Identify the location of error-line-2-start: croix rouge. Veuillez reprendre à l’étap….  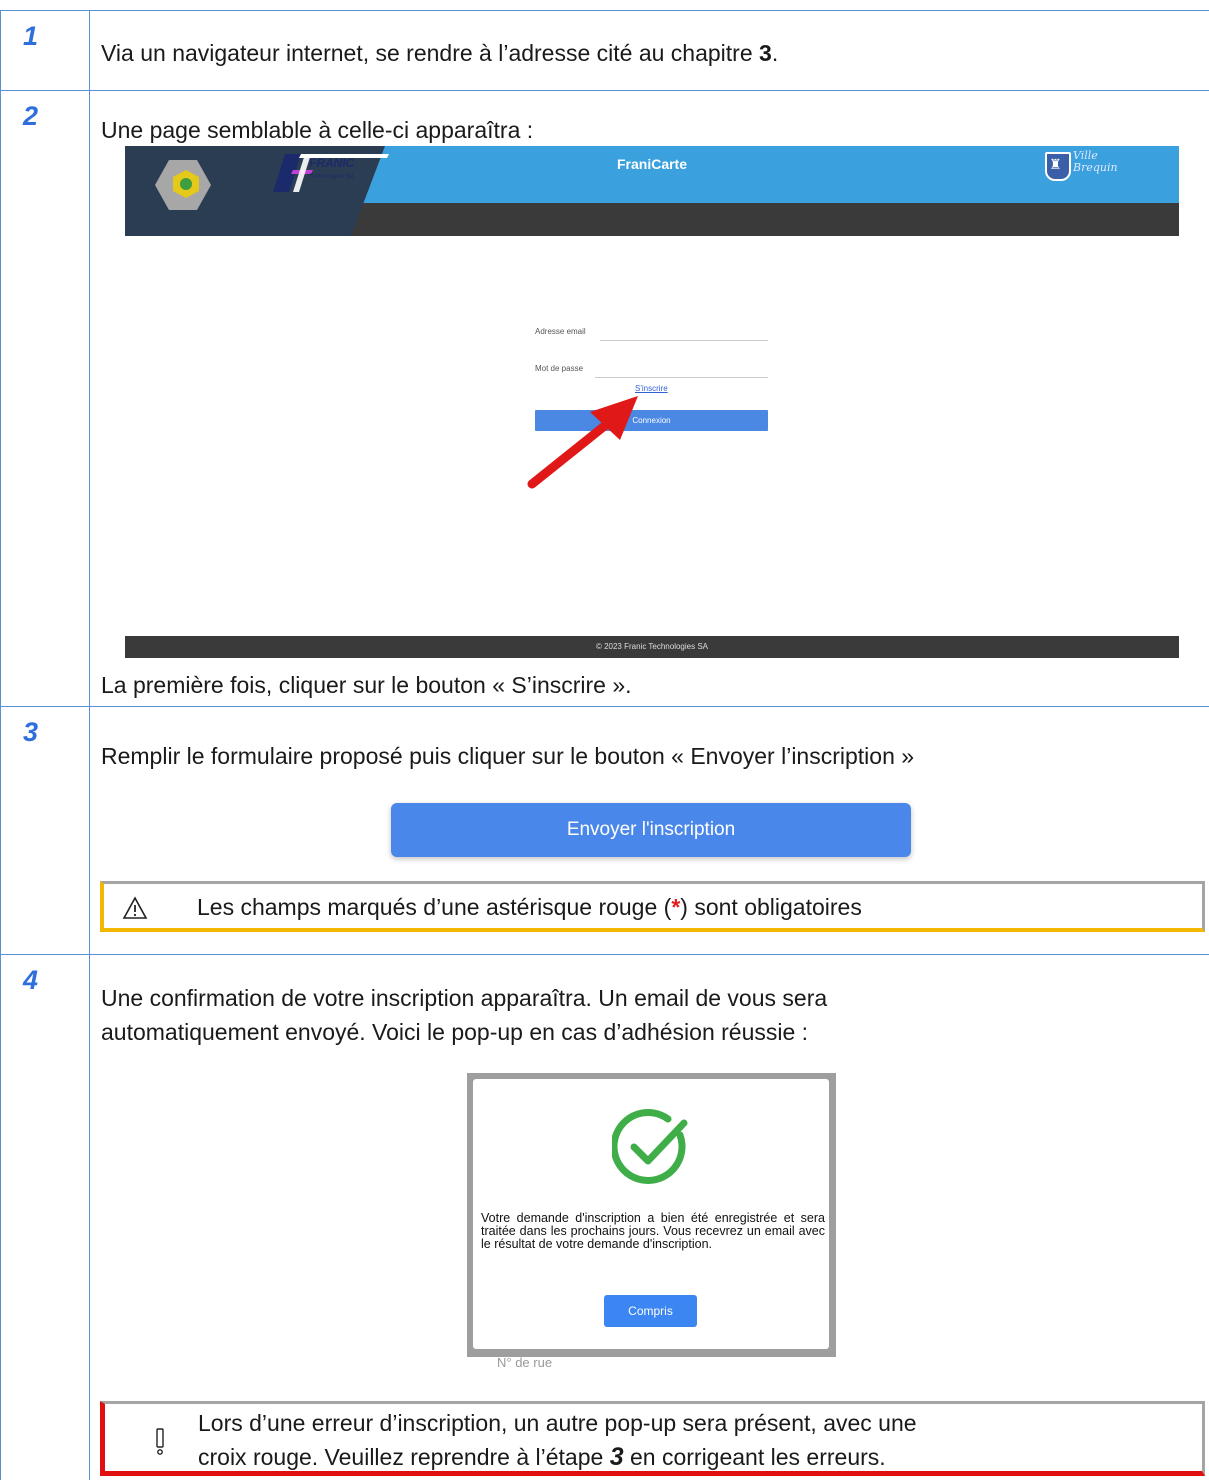
(404, 1457).